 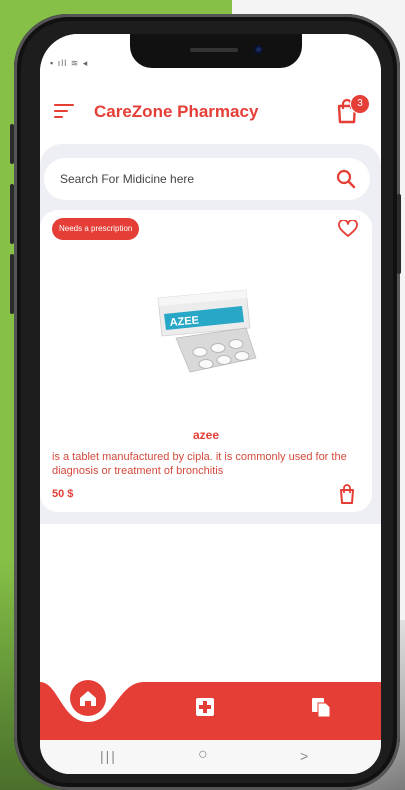 What do you see at coordinates (258, 49) in the screenshot?
I see `camera-icon` at bounding box center [258, 49].